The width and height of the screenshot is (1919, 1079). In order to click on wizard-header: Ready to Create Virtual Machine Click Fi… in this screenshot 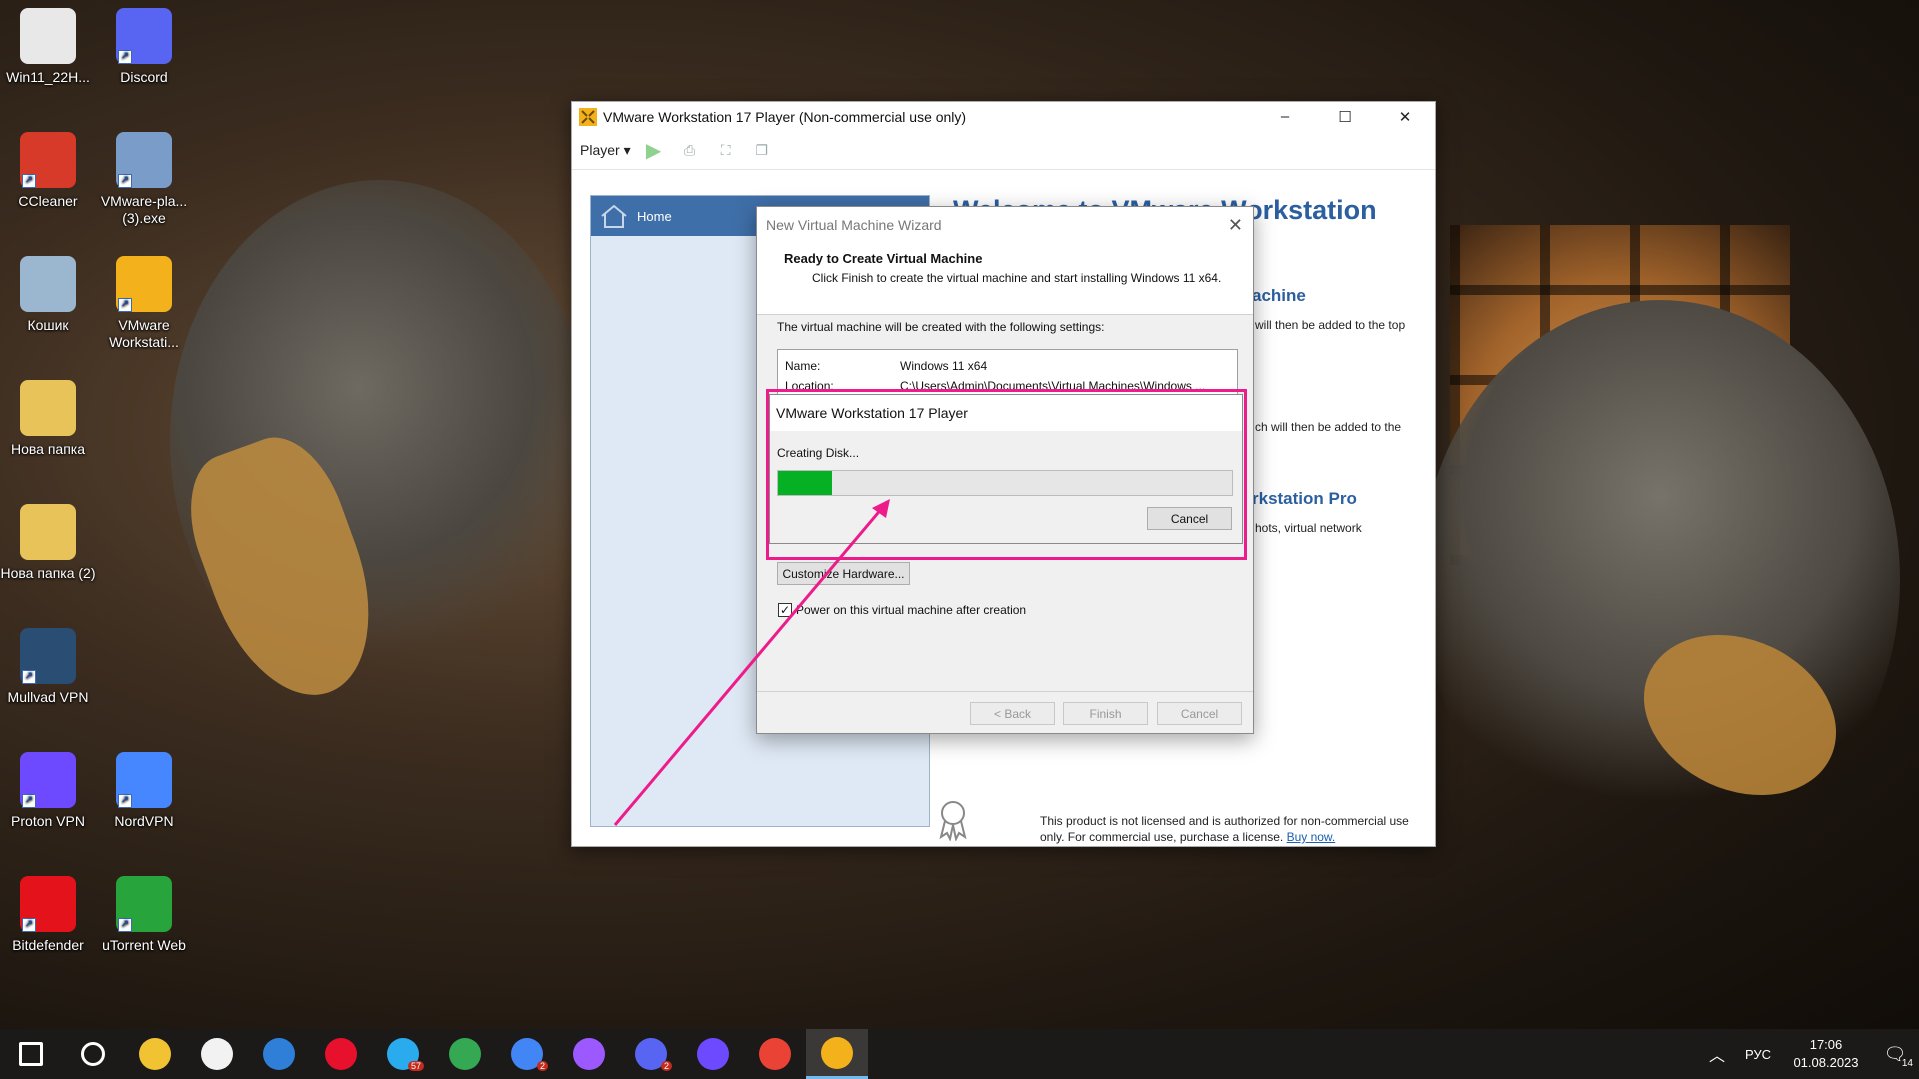, I will do `click(1005, 279)`.